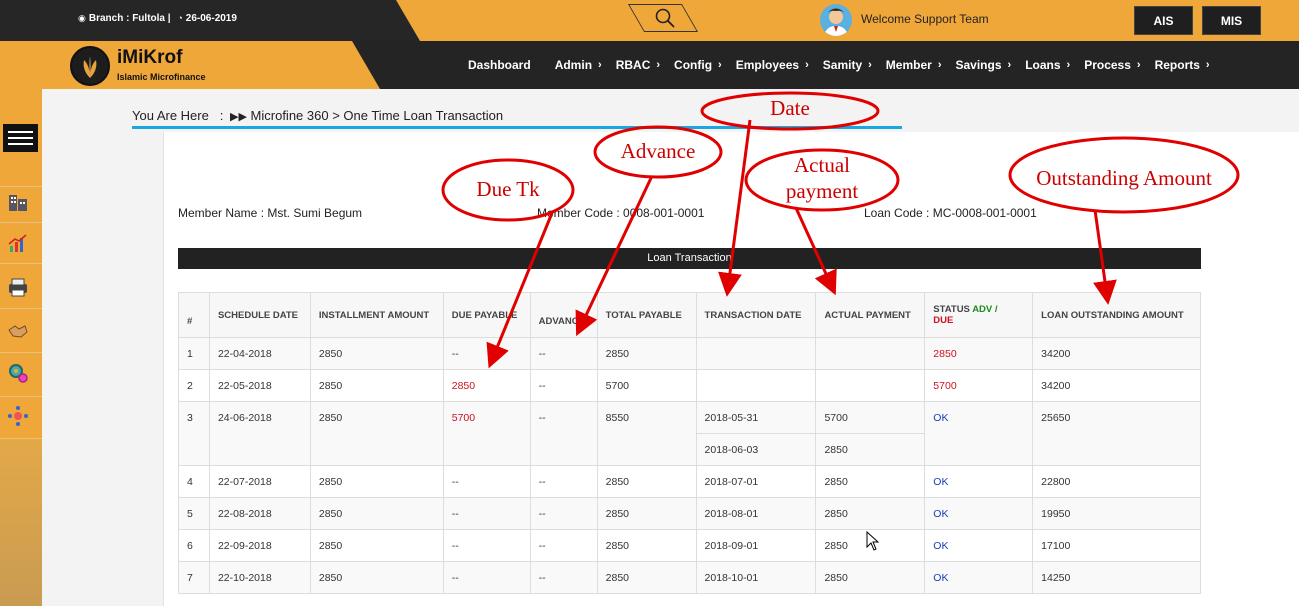 Image resolution: width=1299 pixels, height=606 pixels. I want to click on cell-total-payable: 5700, so click(646, 385).